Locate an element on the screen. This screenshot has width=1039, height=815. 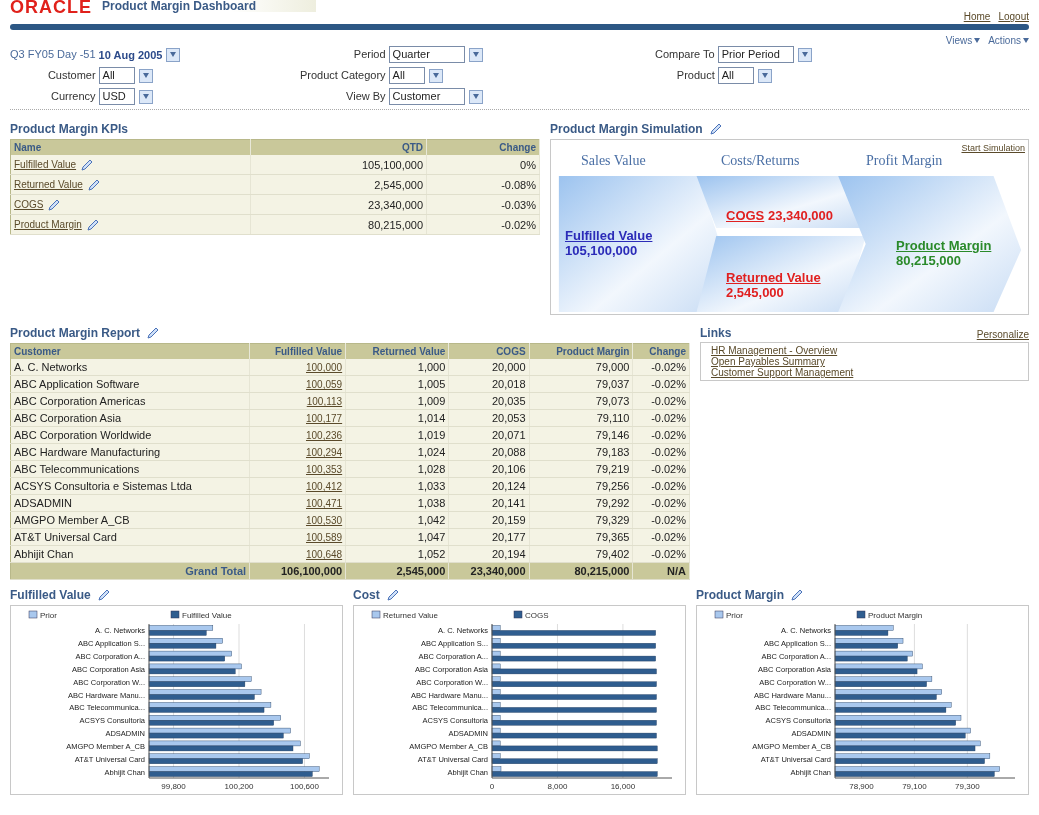
column-header: Product Margin is located at coordinates (581, 351).